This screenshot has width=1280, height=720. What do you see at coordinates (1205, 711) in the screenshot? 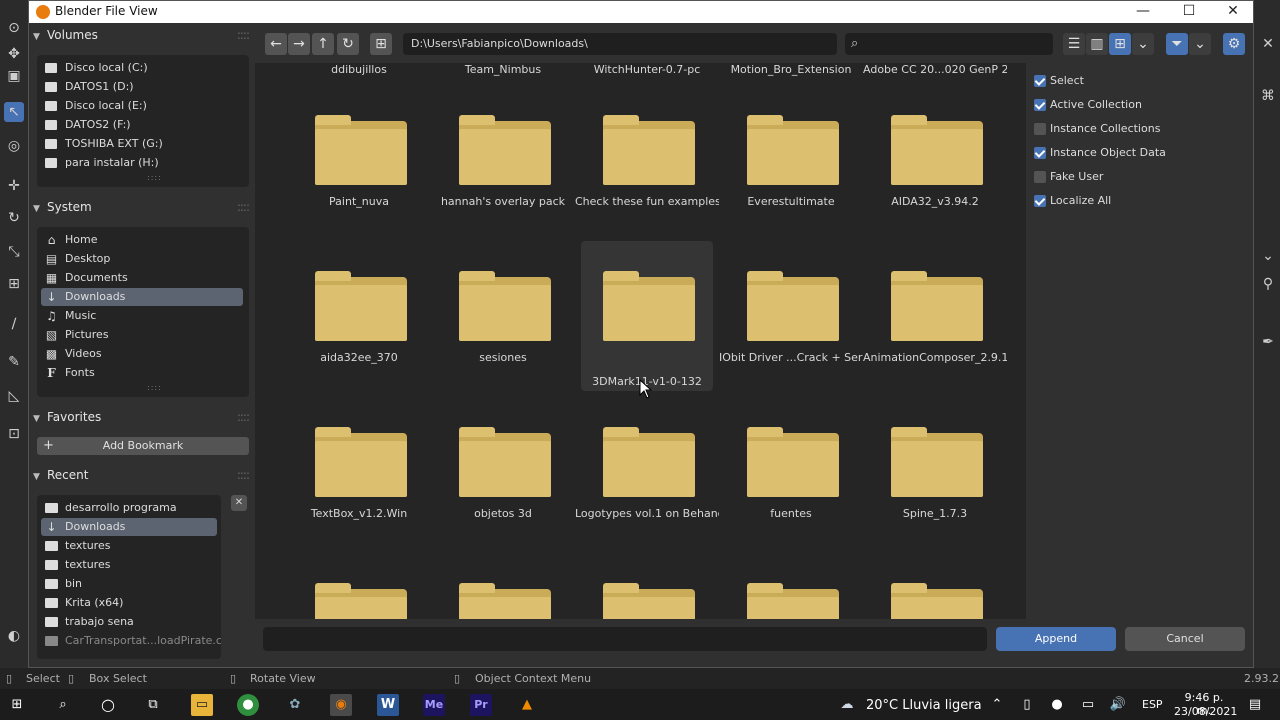
I see `clock-date: 23/08/2021` at bounding box center [1205, 711].